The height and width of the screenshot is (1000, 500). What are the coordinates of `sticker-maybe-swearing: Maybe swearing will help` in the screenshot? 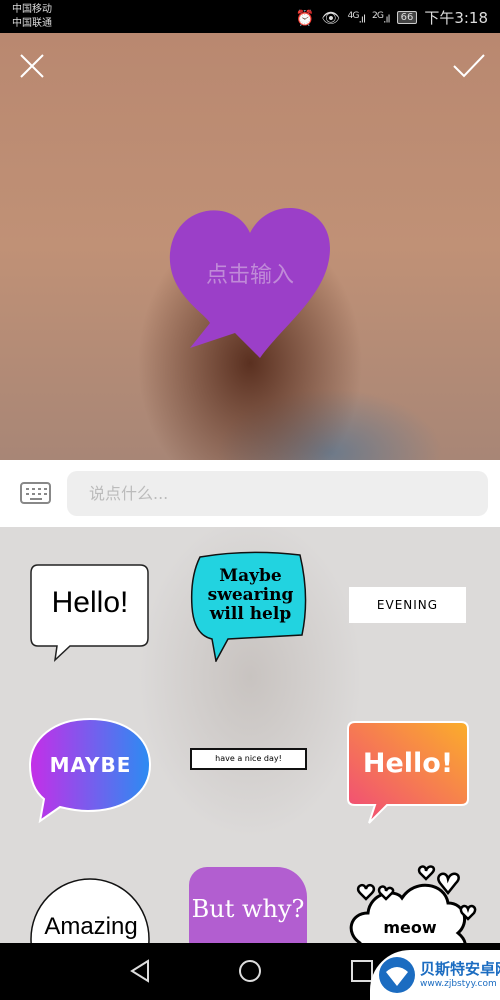 It's located at (250, 606).